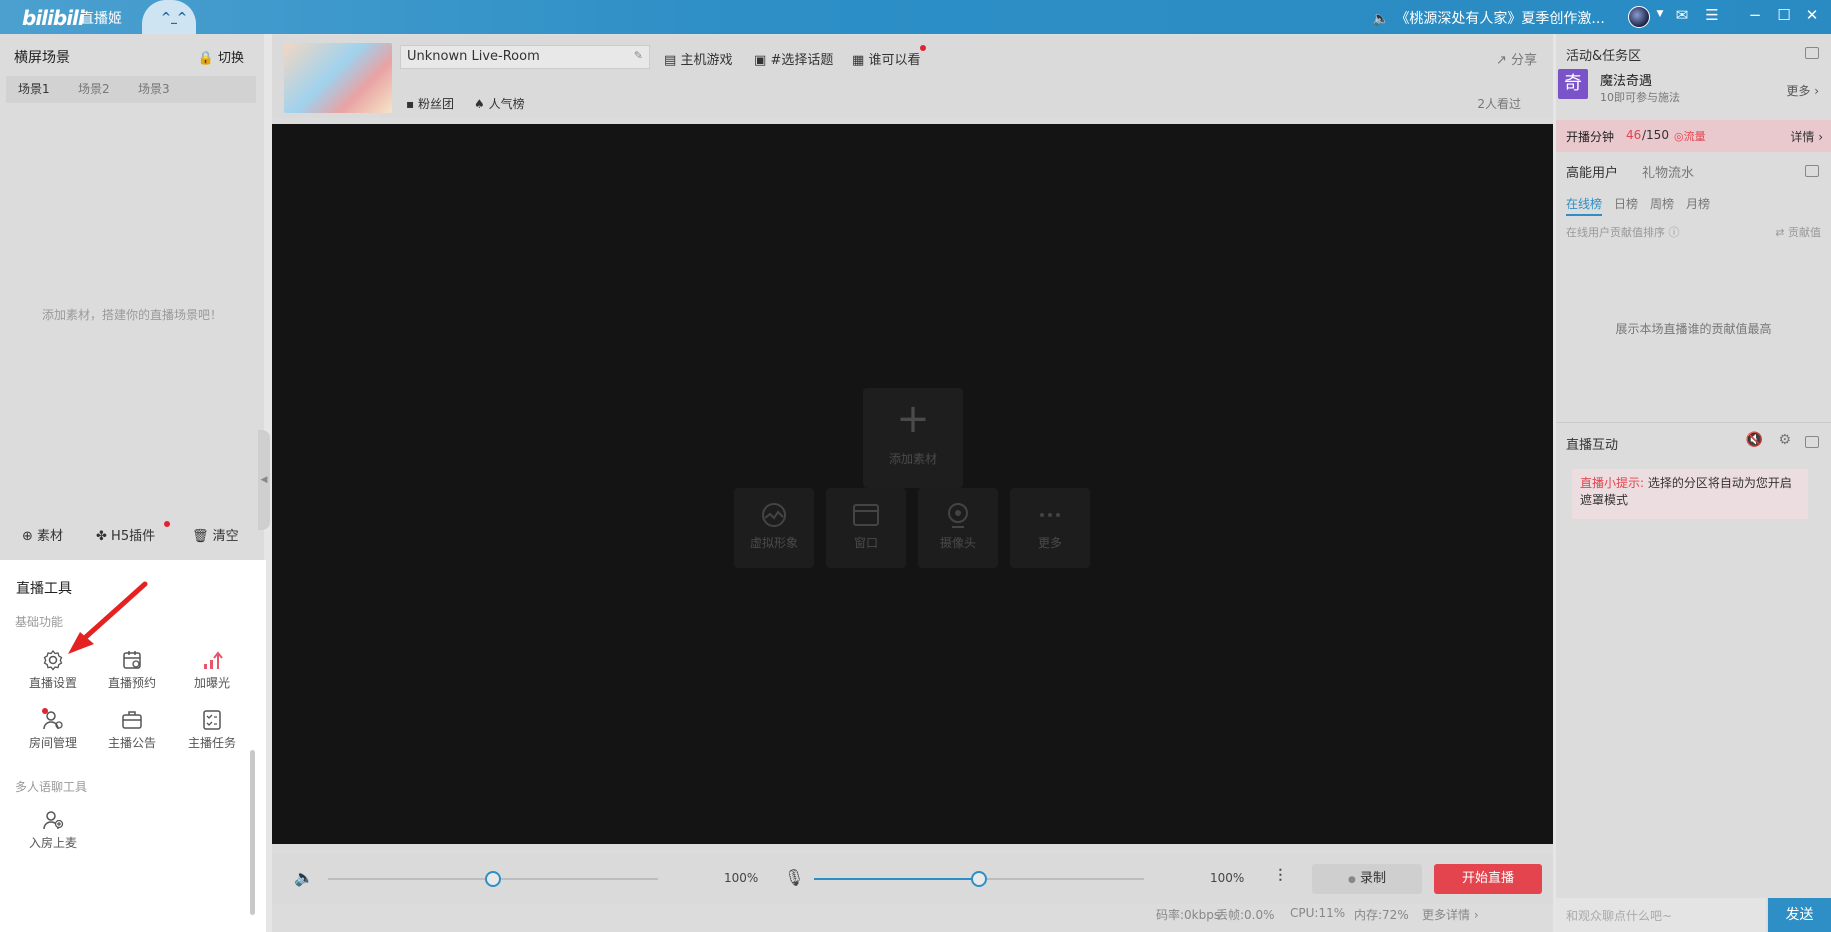 Image resolution: width=1831 pixels, height=932 pixels. What do you see at coordinates (1381, 915) in the screenshot?
I see `memory-status: 内存:72%` at bounding box center [1381, 915].